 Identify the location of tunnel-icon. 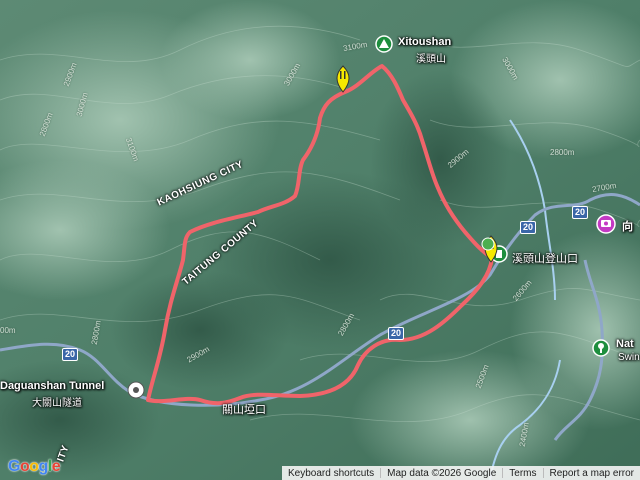
(136, 390).